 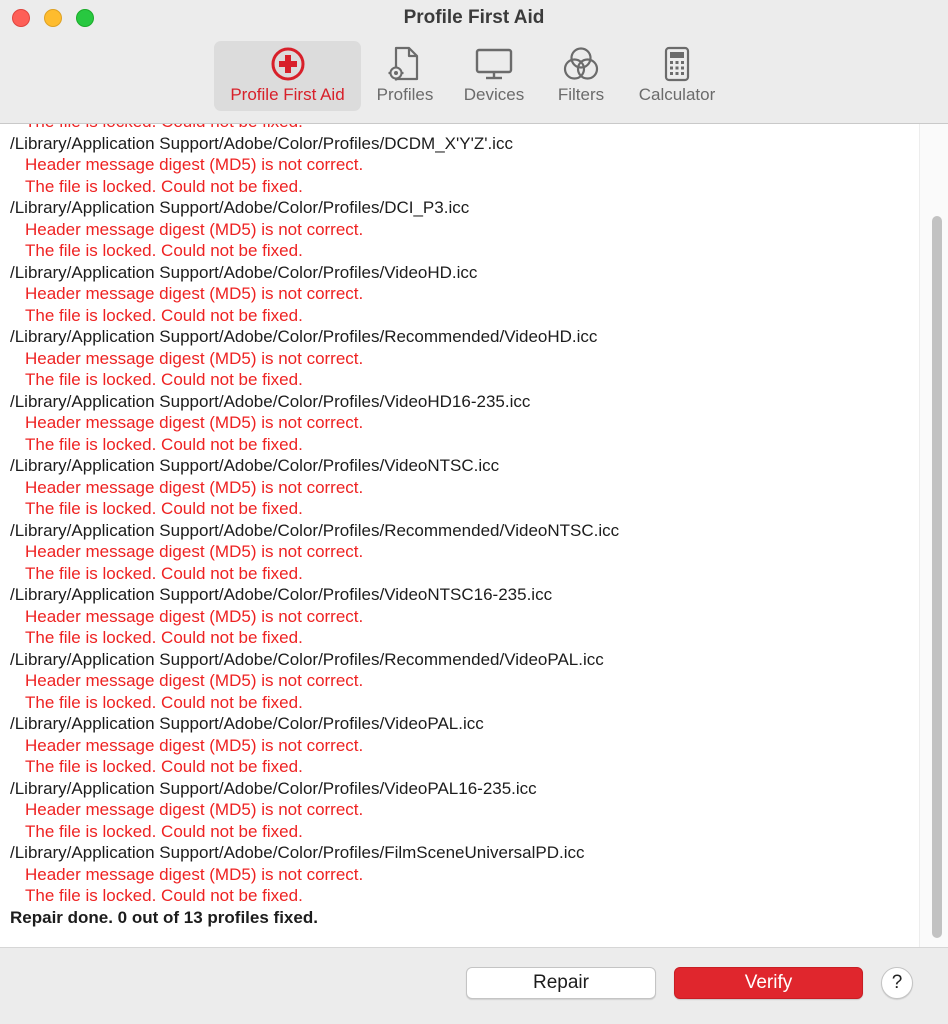 I want to click on first-aid-icon, so click(x=288, y=64).